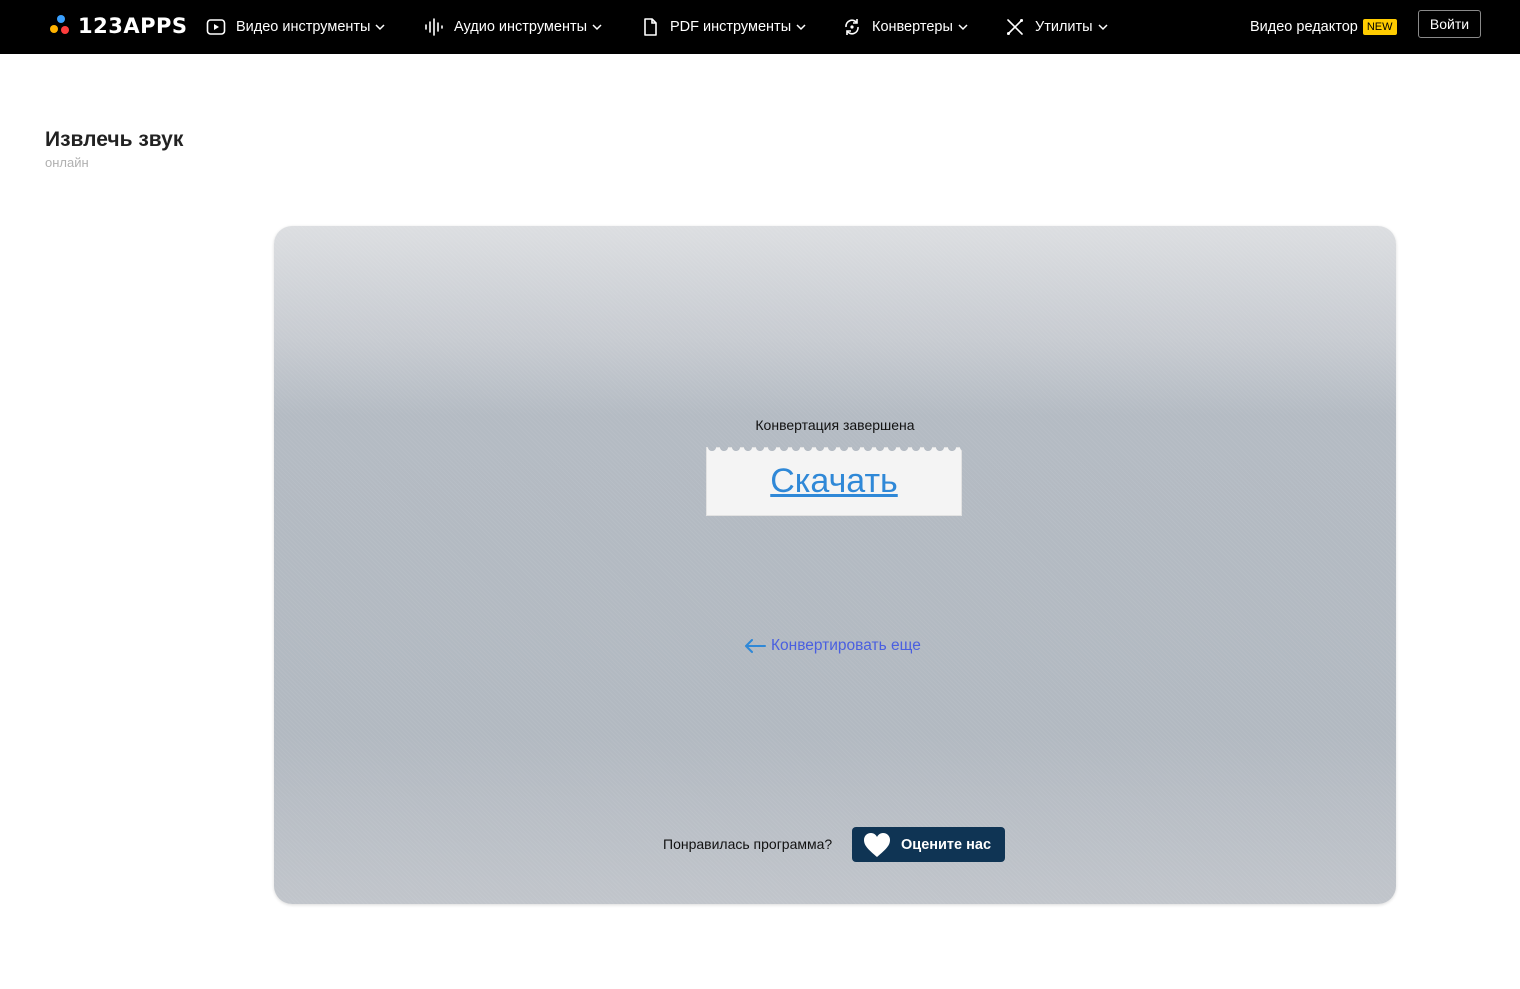 The width and height of the screenshot is (1520, 989). I want to click on conversion-status: Конвертация завершена, so click(835, 425).